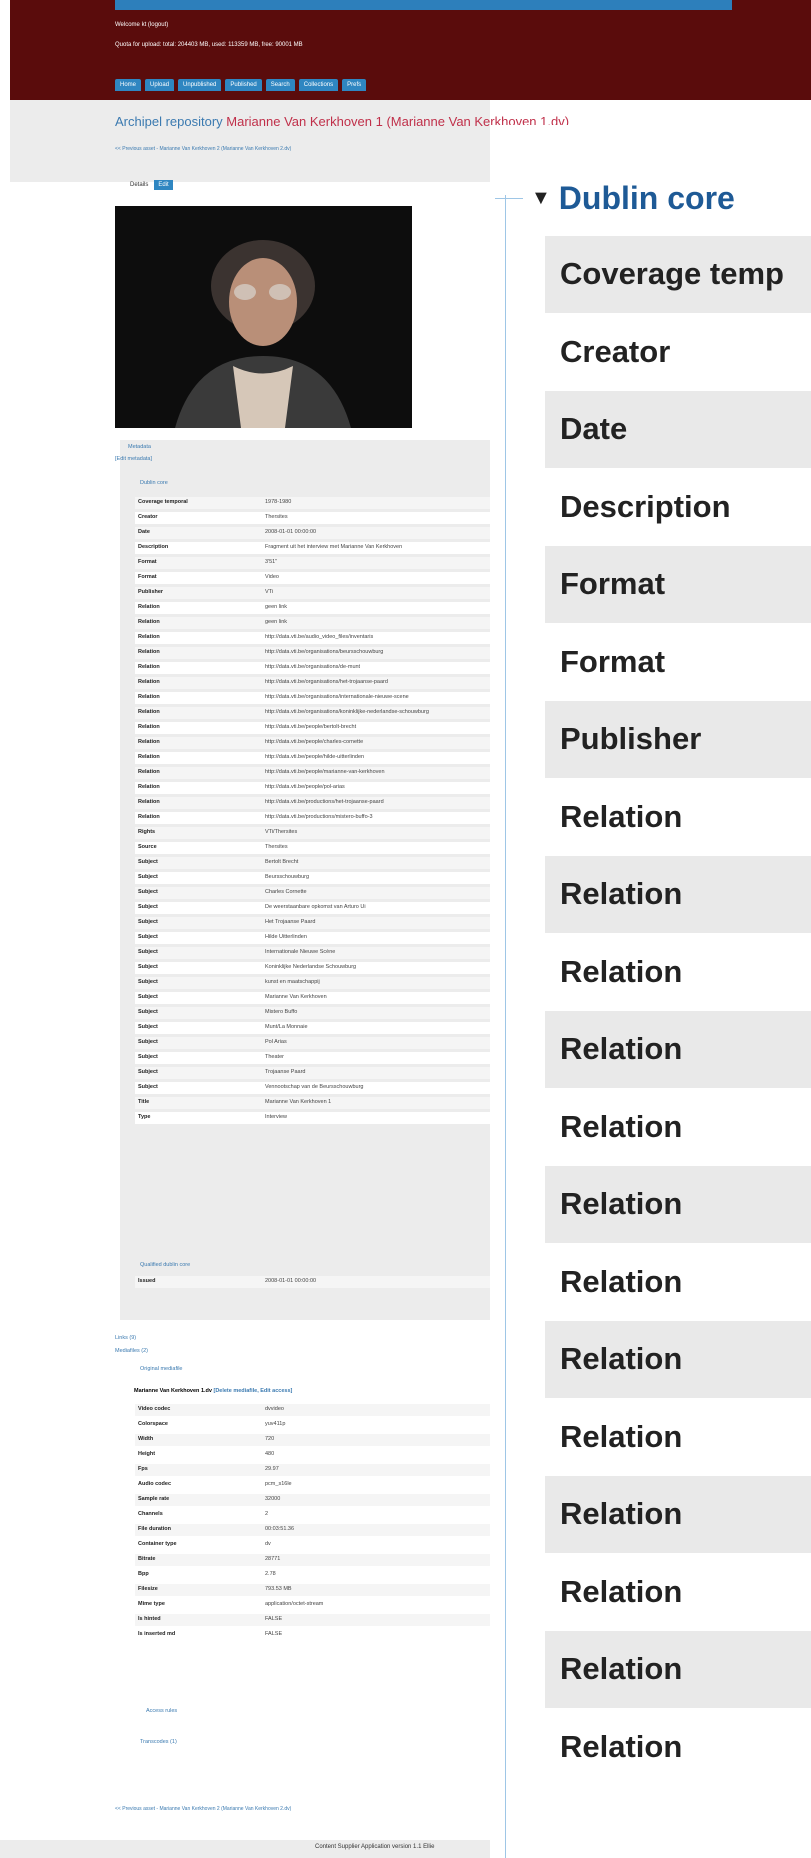  What do you see at coordinates (139, 185) in the screenshot?
I see `tab-details: Details` at bounding box center [139, 185].